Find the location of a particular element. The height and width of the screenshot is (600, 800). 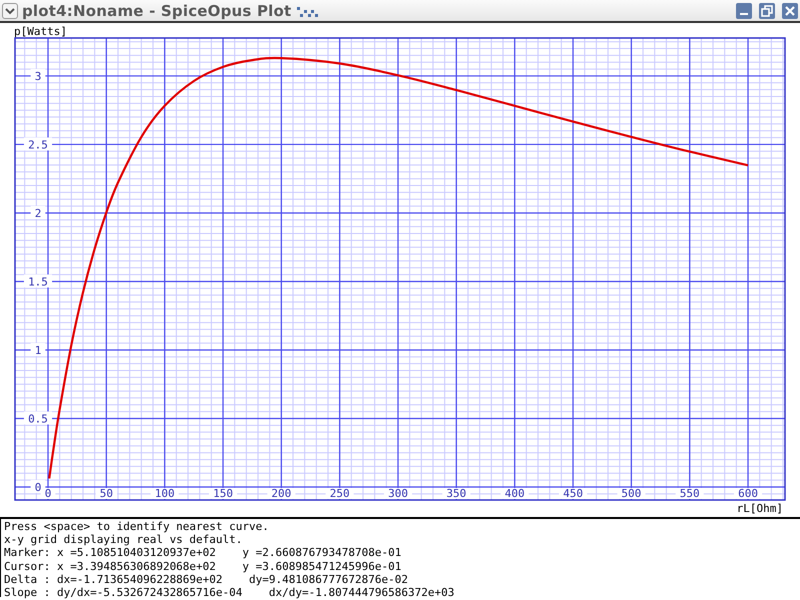

tick-label: 1.5 is located at coordinates (38, 281).